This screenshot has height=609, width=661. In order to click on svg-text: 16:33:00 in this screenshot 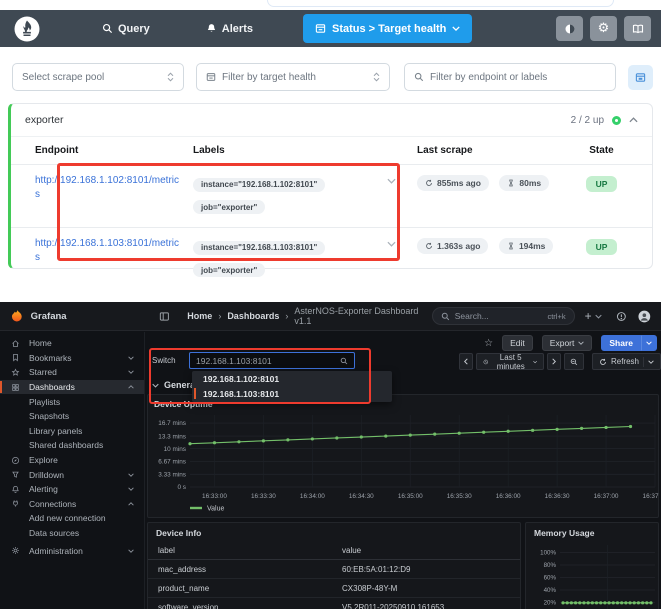, I will do `click(214, 496)`.